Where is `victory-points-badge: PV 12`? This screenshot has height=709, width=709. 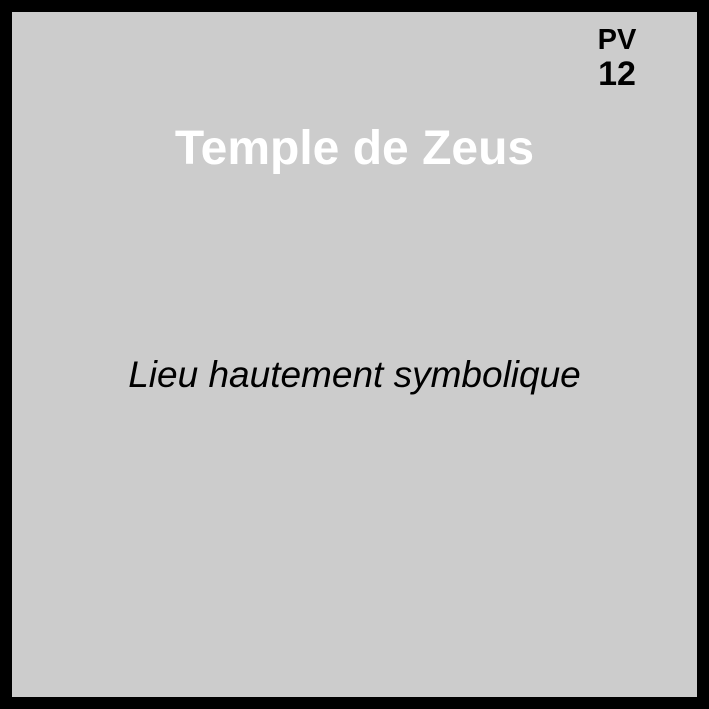 victory-points-badge: PV 12 is located at coordinates (617, 58).